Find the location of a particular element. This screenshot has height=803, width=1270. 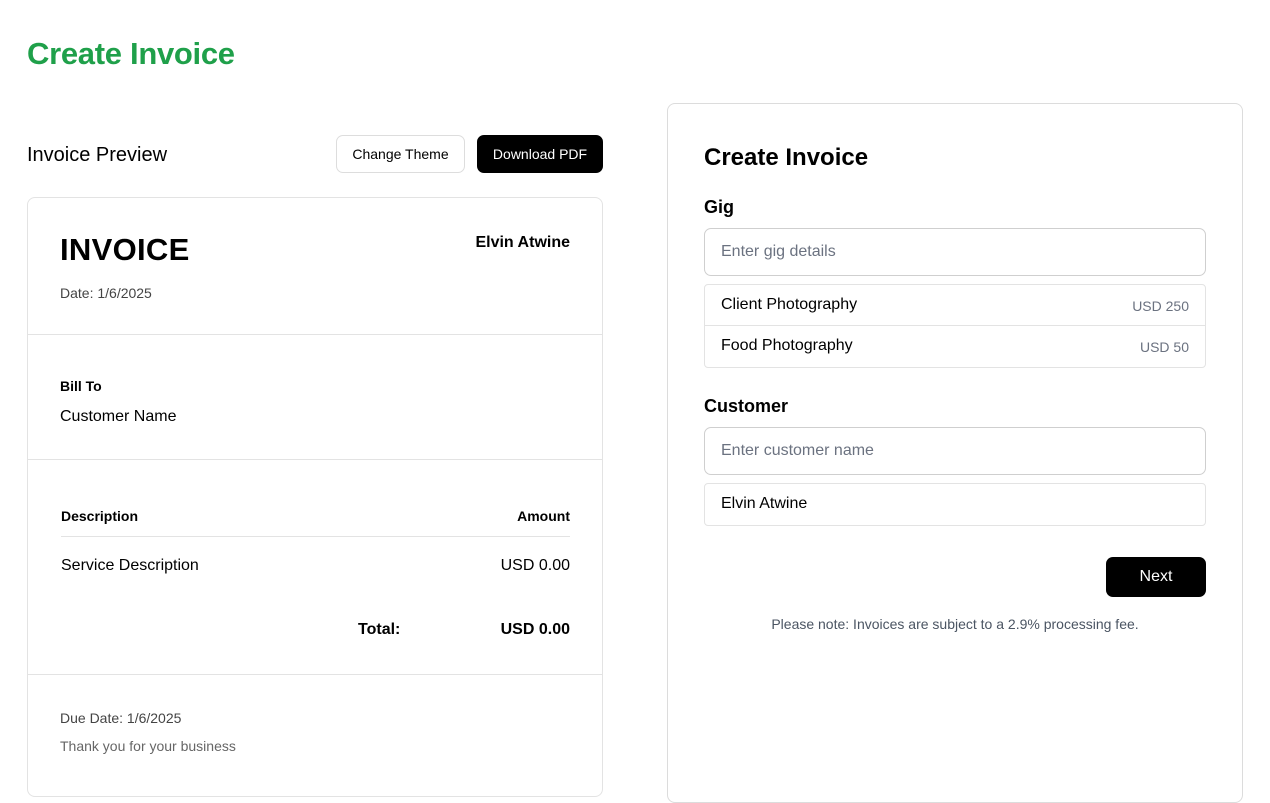

gig-option: Food Photography USD 50 is located at coordinates (955, 346).